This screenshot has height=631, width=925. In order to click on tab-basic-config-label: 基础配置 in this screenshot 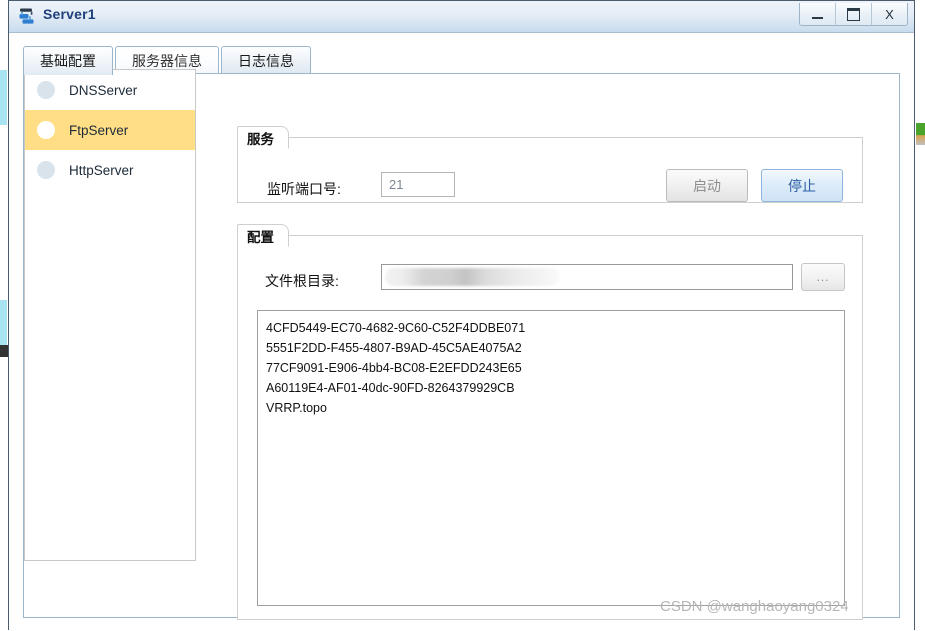, I will do `click(68, 61)`.